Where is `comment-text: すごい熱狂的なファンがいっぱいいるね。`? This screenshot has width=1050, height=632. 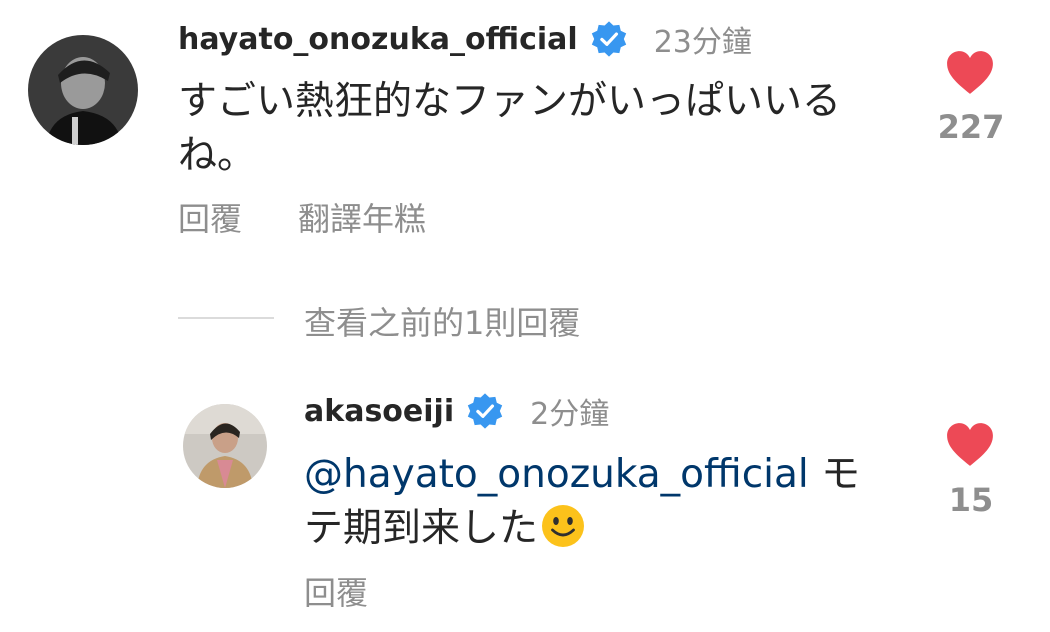
comment-text: すごい熱狂的なファンがいっぱいいるね。 is located at coordinates (510, 128).